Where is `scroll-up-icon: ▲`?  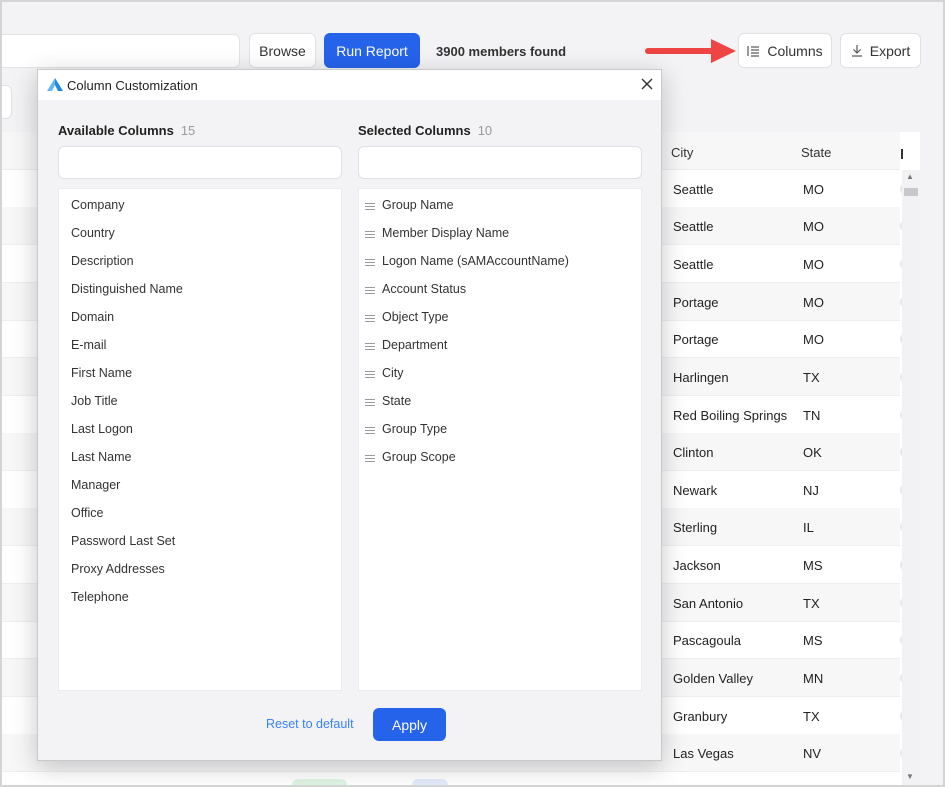 scroll-up-icon: ▲ is located at coordinates (910, 176).